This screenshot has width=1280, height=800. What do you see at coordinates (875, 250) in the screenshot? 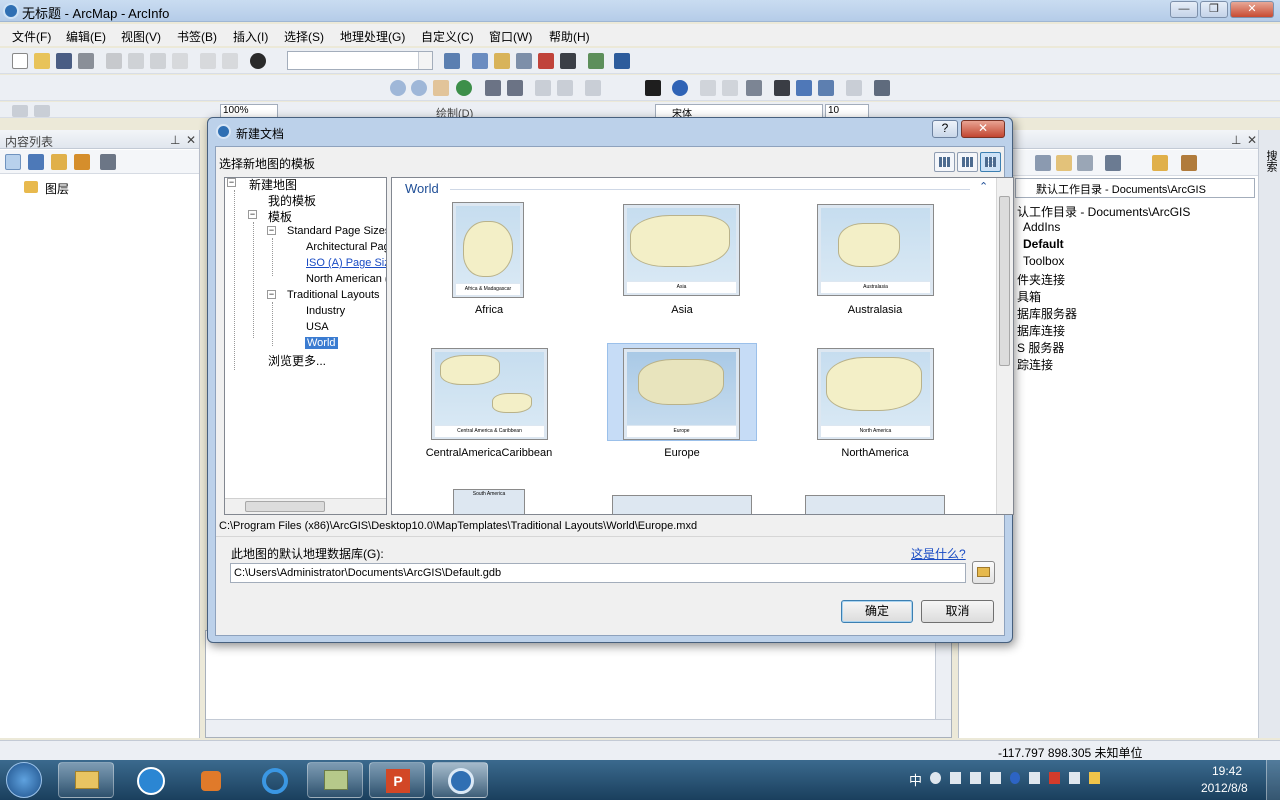
I see `template-thumb-australasia: Australasia` at bounding box center [875, 250].